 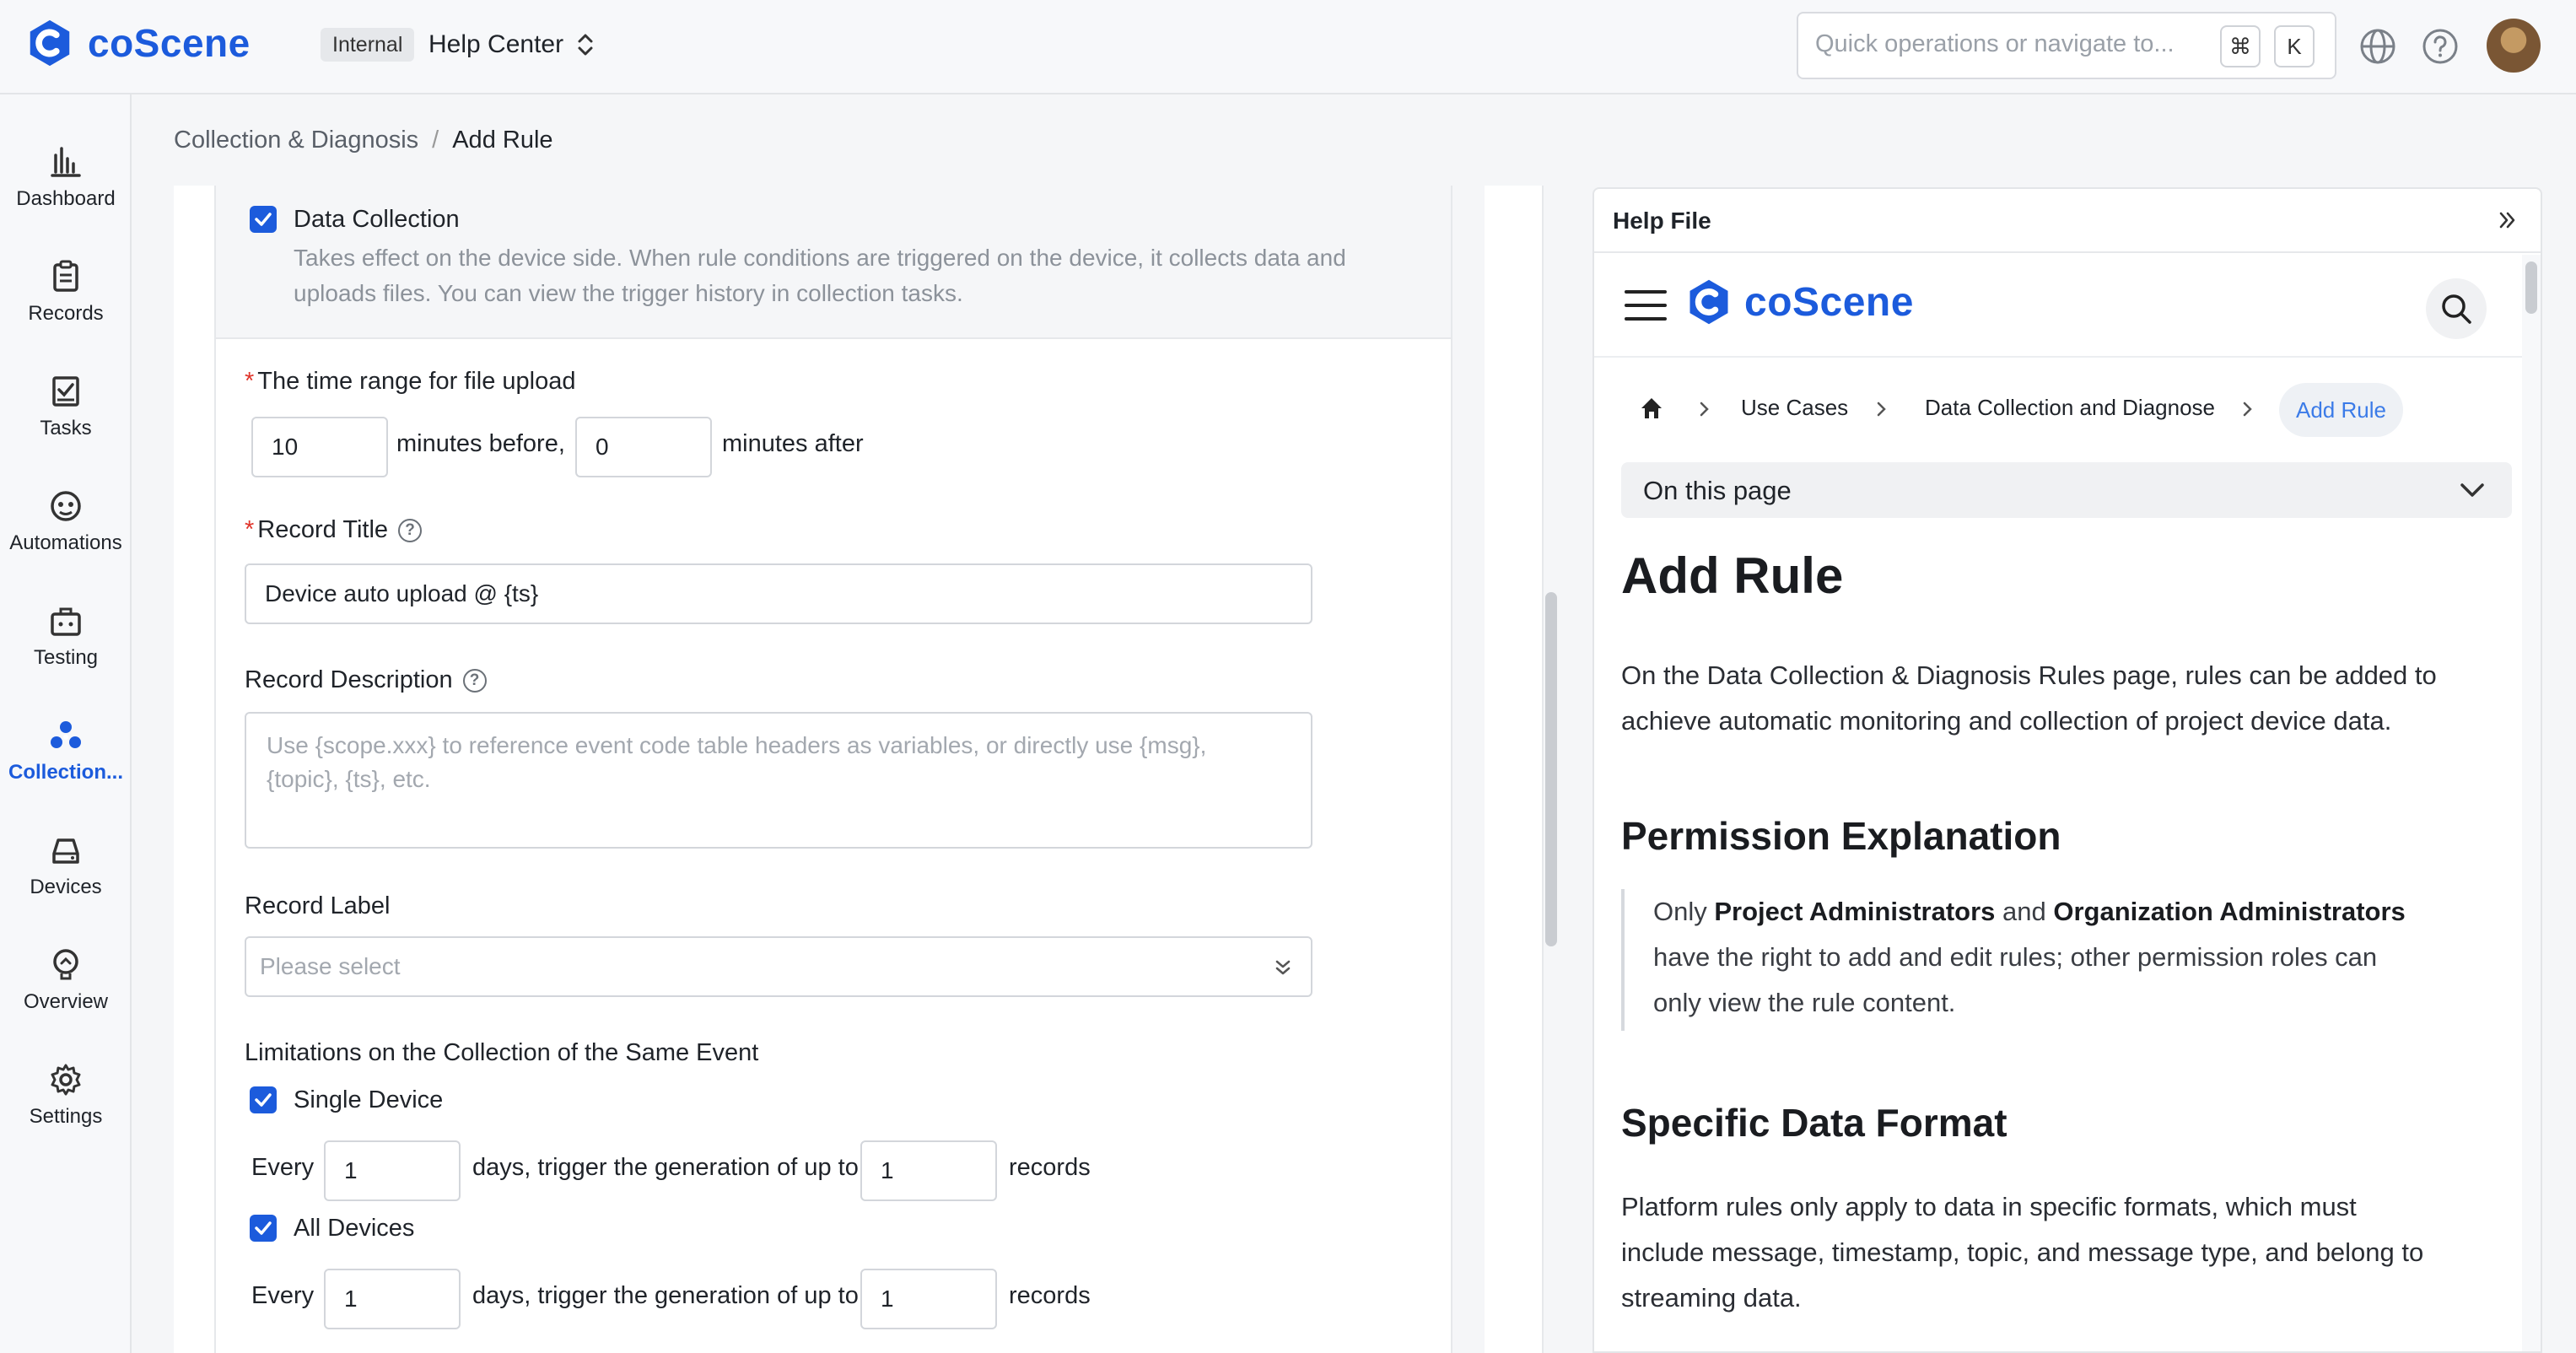 I want to click on record-title-input: Device auto upload @ {ts}, so click(x=778, y=593).